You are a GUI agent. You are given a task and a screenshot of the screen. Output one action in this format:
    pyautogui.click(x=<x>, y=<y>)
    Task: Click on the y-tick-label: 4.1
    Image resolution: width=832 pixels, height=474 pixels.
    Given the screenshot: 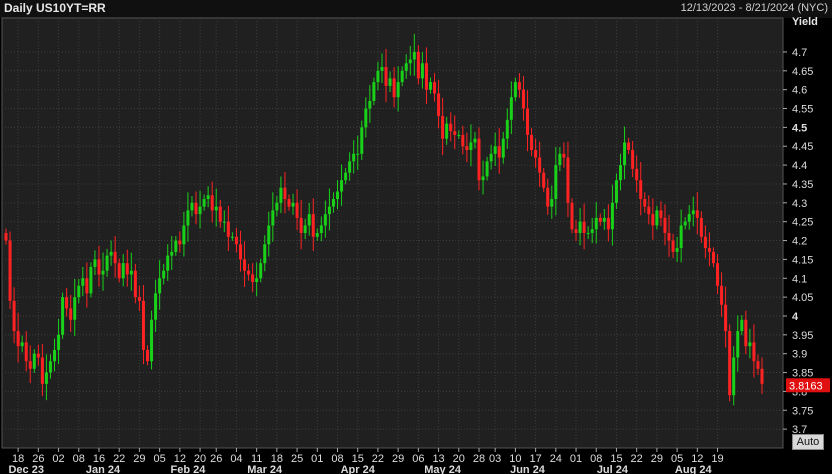 What is the action you would take?
    pyautogui.click(x=799, y=279)
    